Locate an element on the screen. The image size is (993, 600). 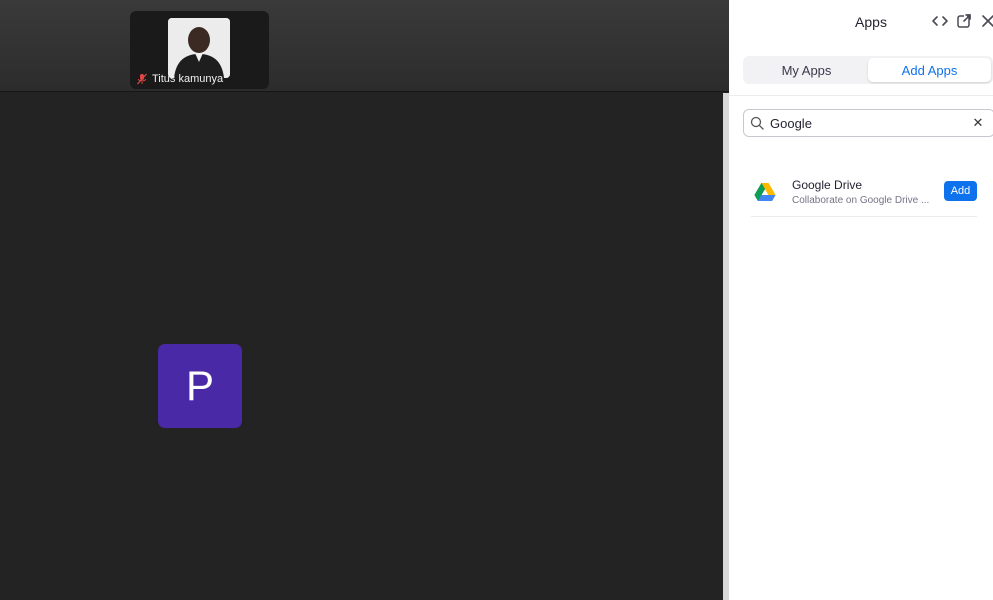
participant-name-label: Titus kamunya is located at coordinates (179, 79).